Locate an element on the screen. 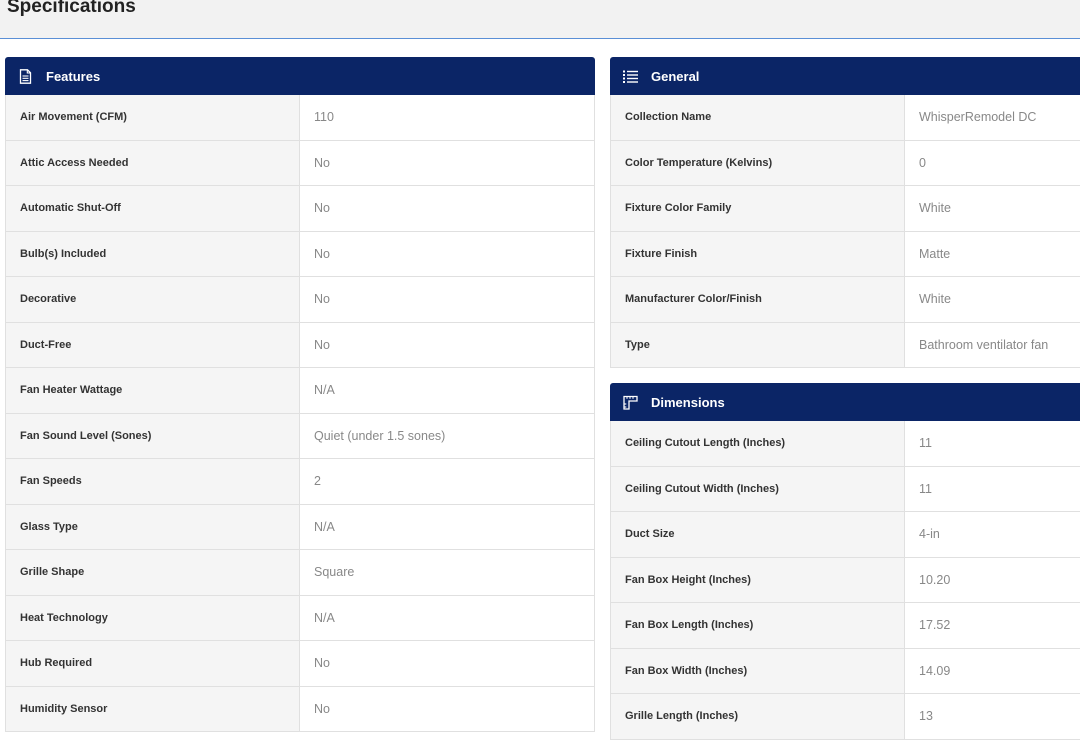 This screenshot has width=1080, height=740. spec-value: Matte is located at coordinates (992, 253).